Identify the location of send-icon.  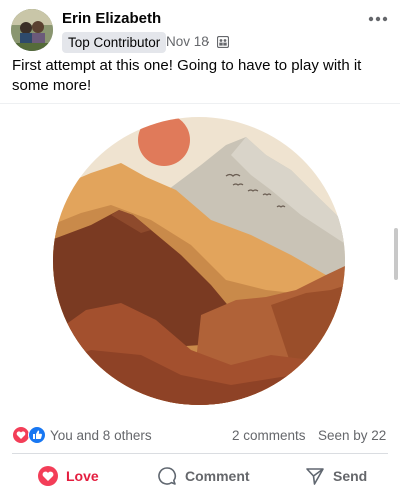
(315, 476).